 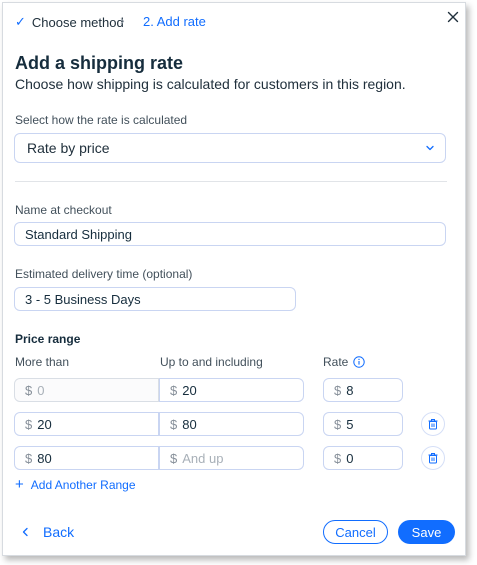 I want to click on column-more-than-label: More than, so click(x=42, y=362).